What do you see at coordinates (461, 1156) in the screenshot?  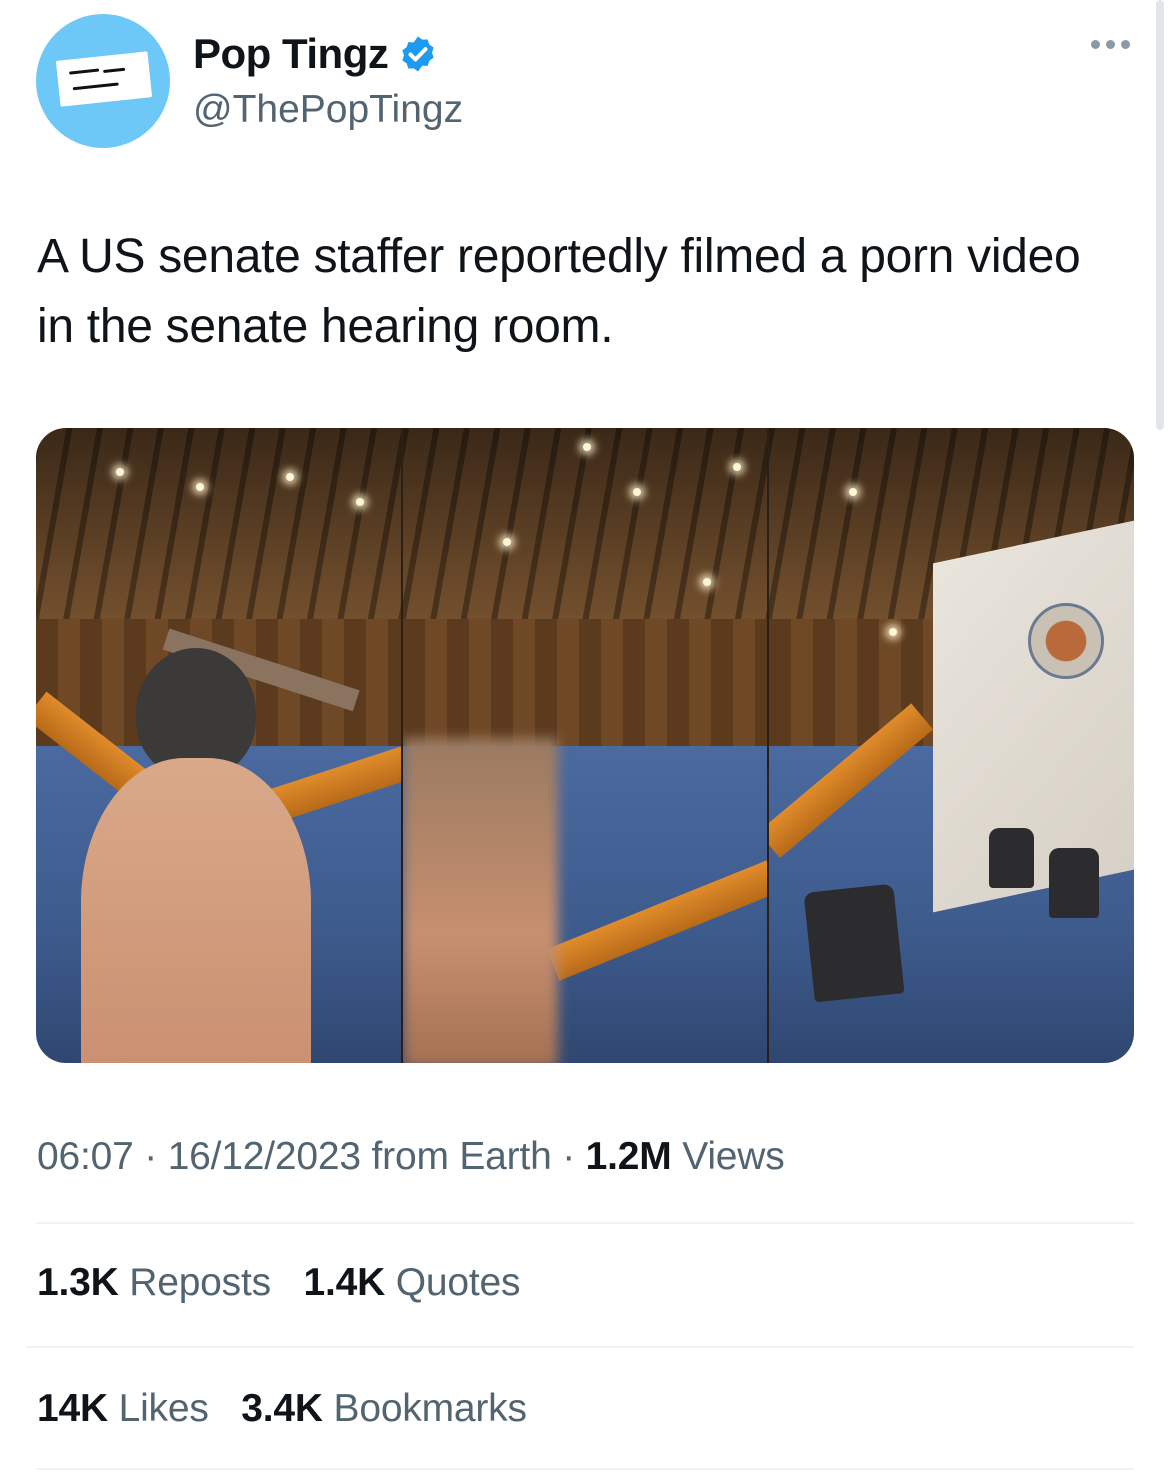 I see `tweet-location: from Earth` at bounding box center [461, 1156].